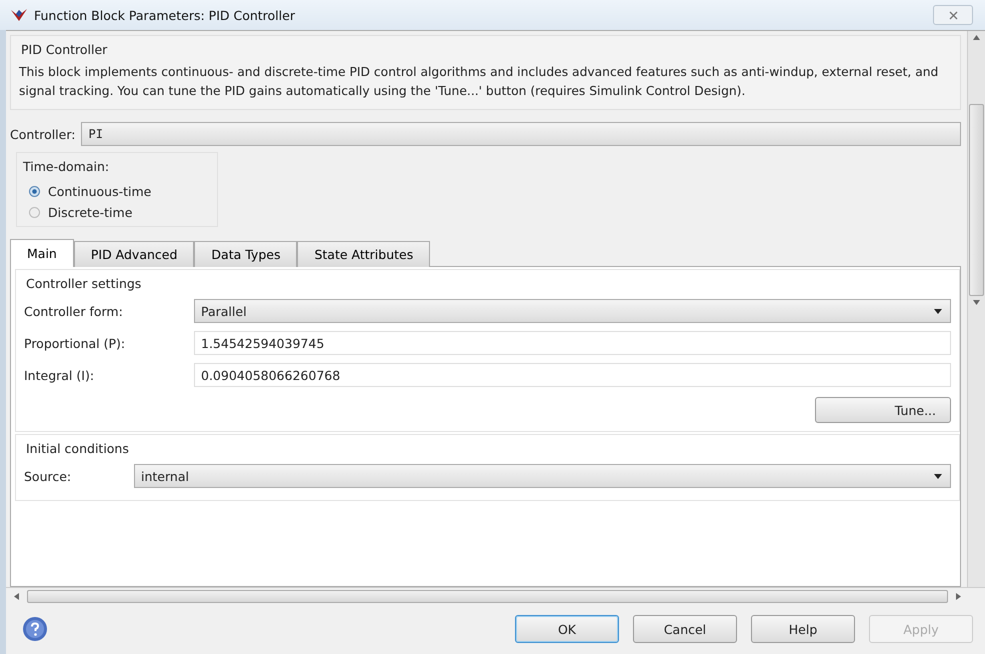 The image size is (985, 654). Describe the element at coordinates (164, 15) in the screenshot. I see `window-title: Function Block Parameters: PID Controller` at that location.